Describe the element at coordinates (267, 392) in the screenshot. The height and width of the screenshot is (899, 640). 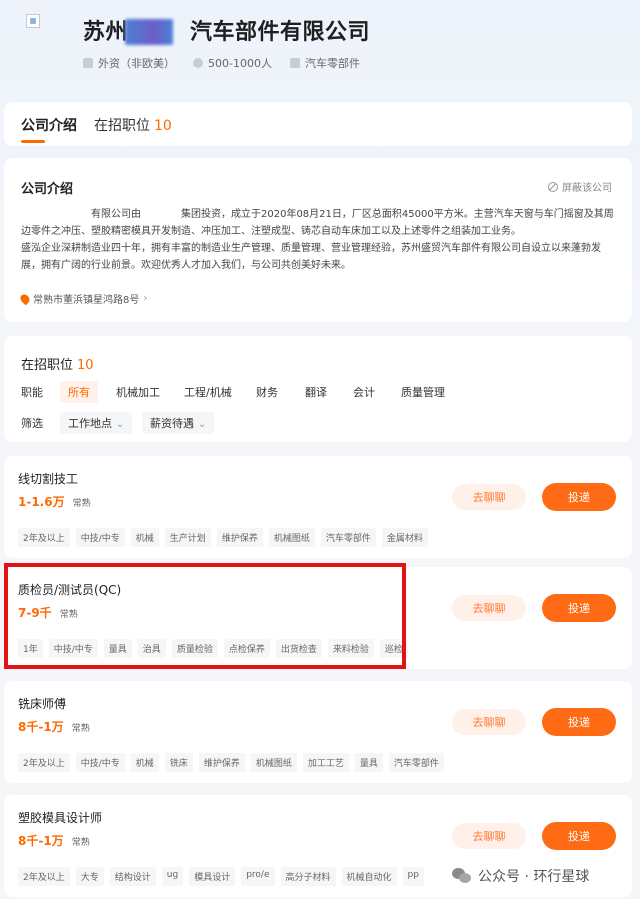
I see `function-chip-finance: 财务` at that location.